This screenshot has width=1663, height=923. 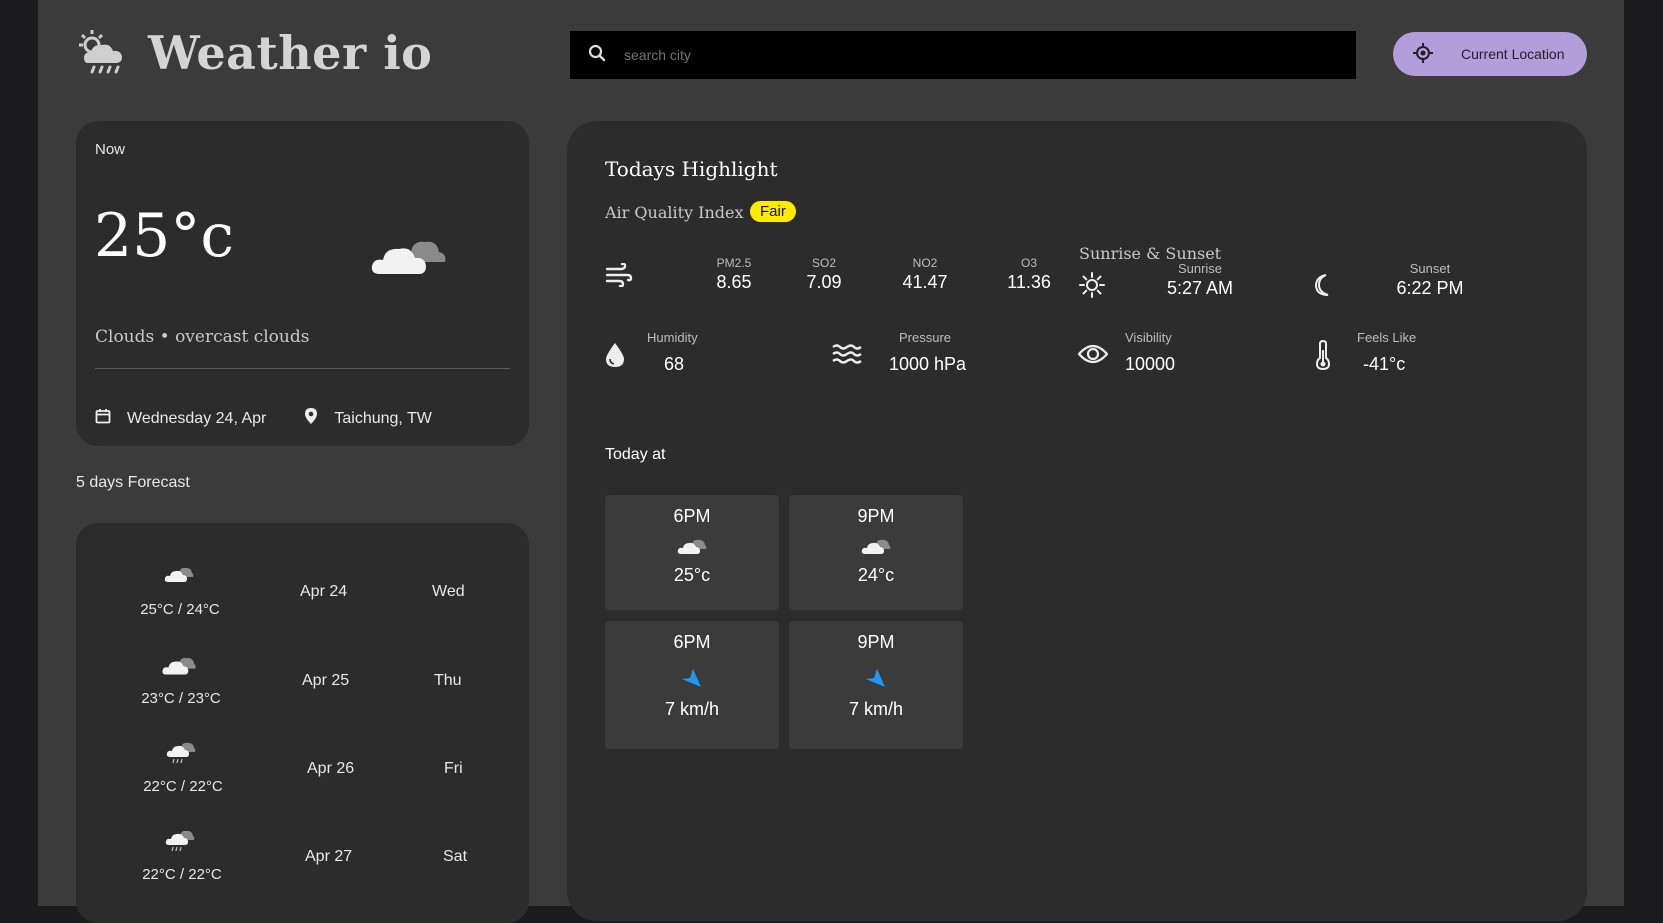 I want to click on pressure-value: 1000 hPa, so click(x=928, y=364).